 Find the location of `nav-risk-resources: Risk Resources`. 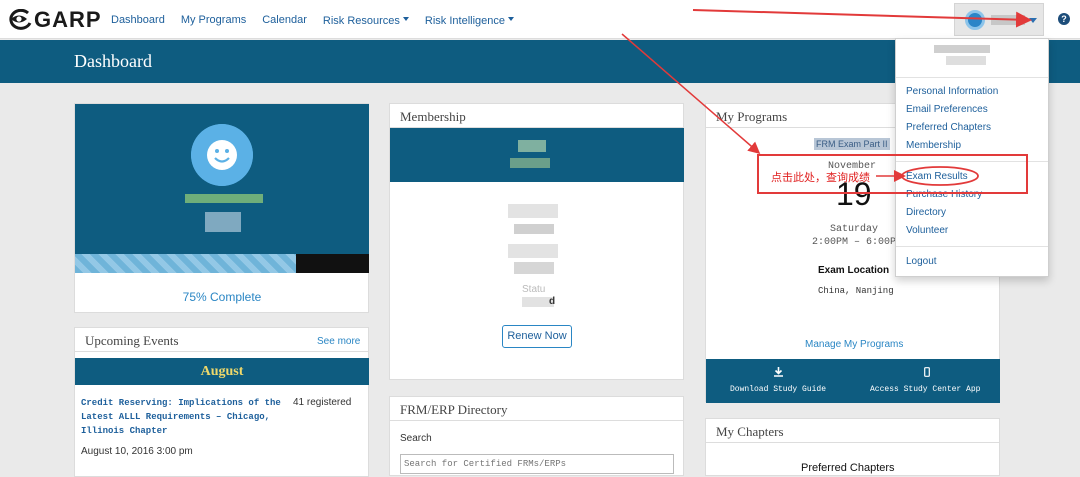

nav-risk-resources: Risk Resources is located at coordinates (366, 20).